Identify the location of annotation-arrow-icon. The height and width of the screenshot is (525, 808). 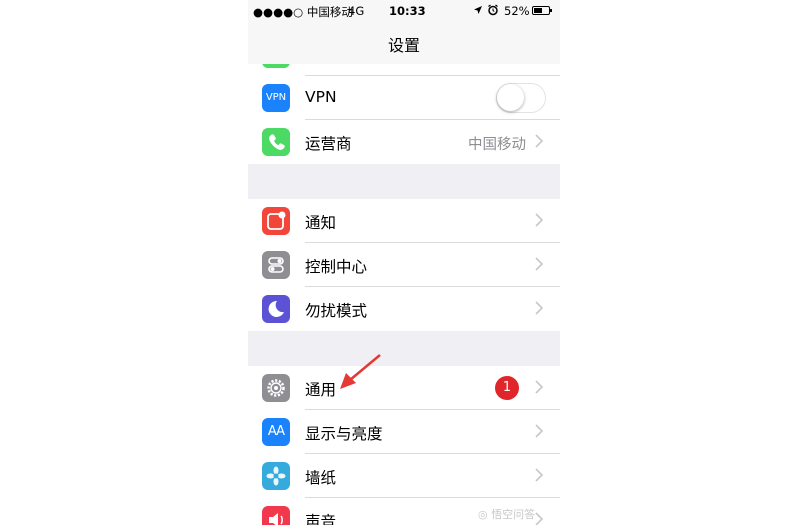
(360, 371).